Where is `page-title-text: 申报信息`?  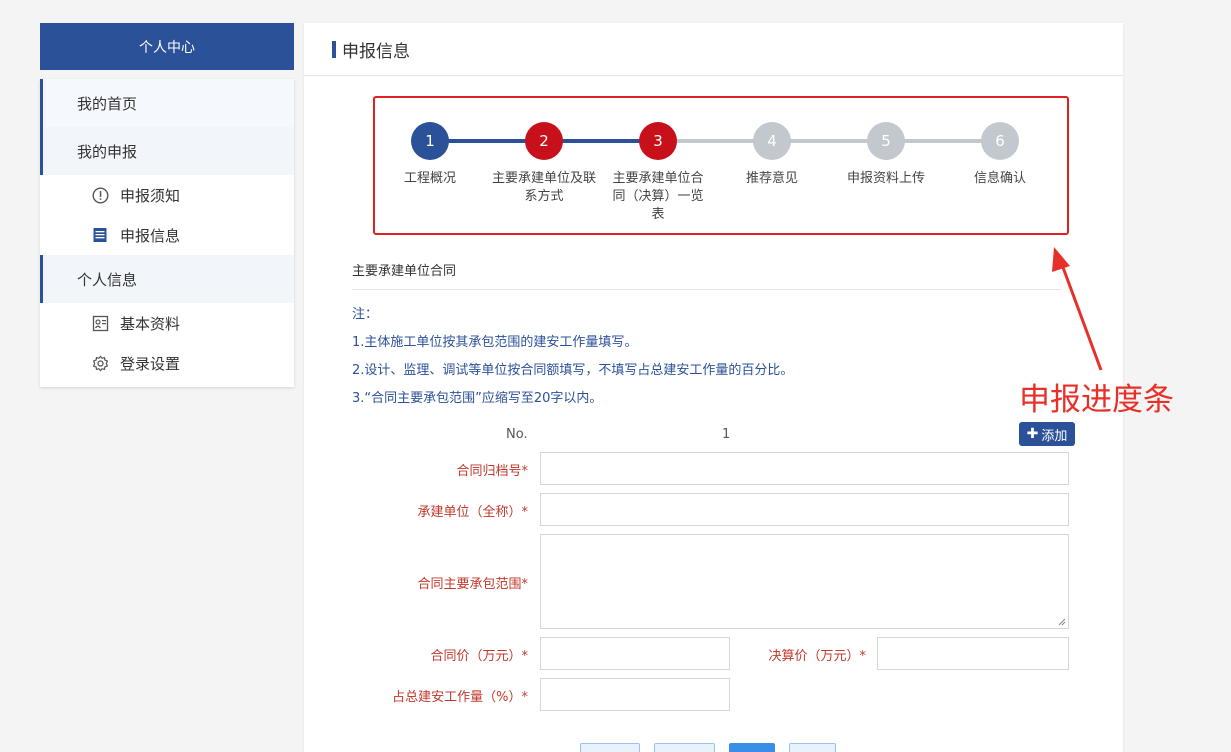 page-title-text: 申报信息 is located at coordinates (376, 51).